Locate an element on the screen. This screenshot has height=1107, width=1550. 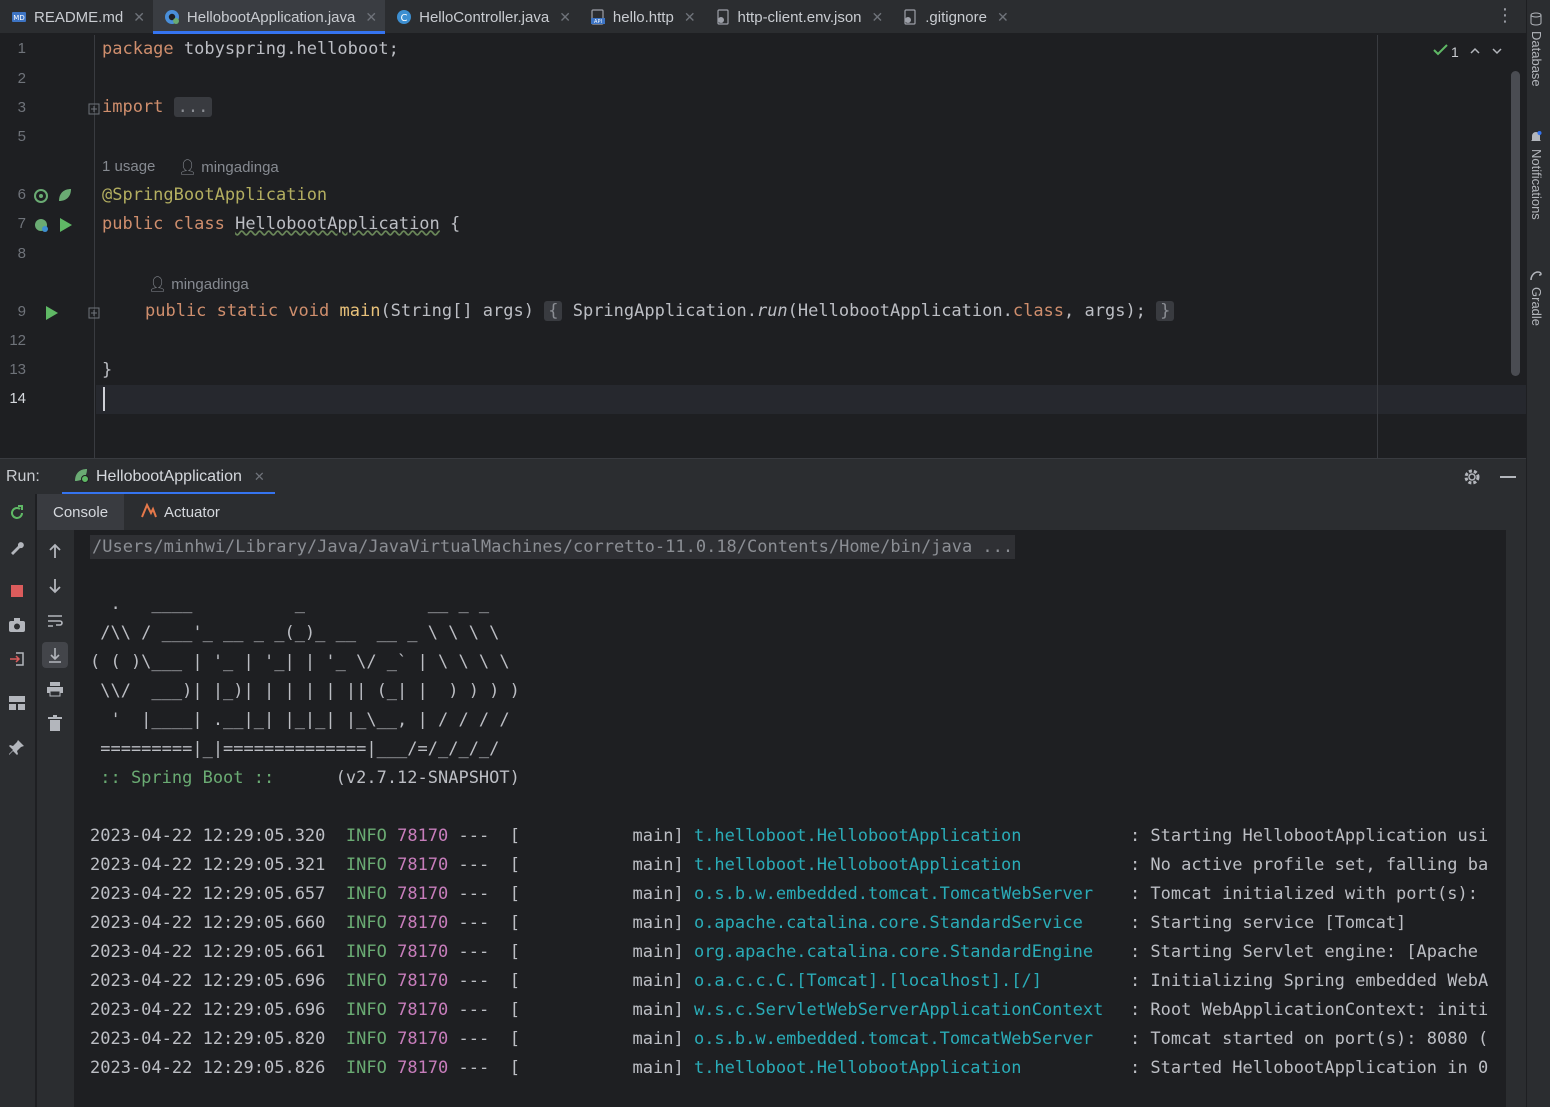
console-tab-label: Console is located at coordinates (81, 512).